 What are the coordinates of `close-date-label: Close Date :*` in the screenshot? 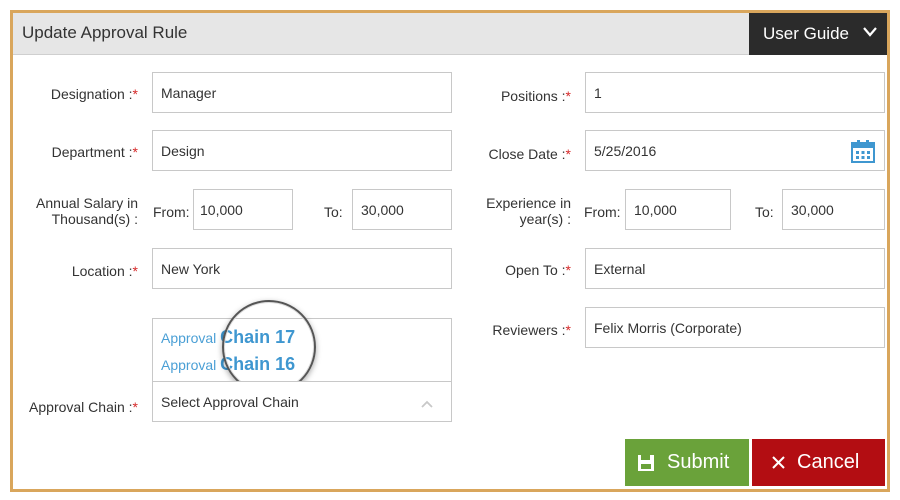 It's located at (530, 154).